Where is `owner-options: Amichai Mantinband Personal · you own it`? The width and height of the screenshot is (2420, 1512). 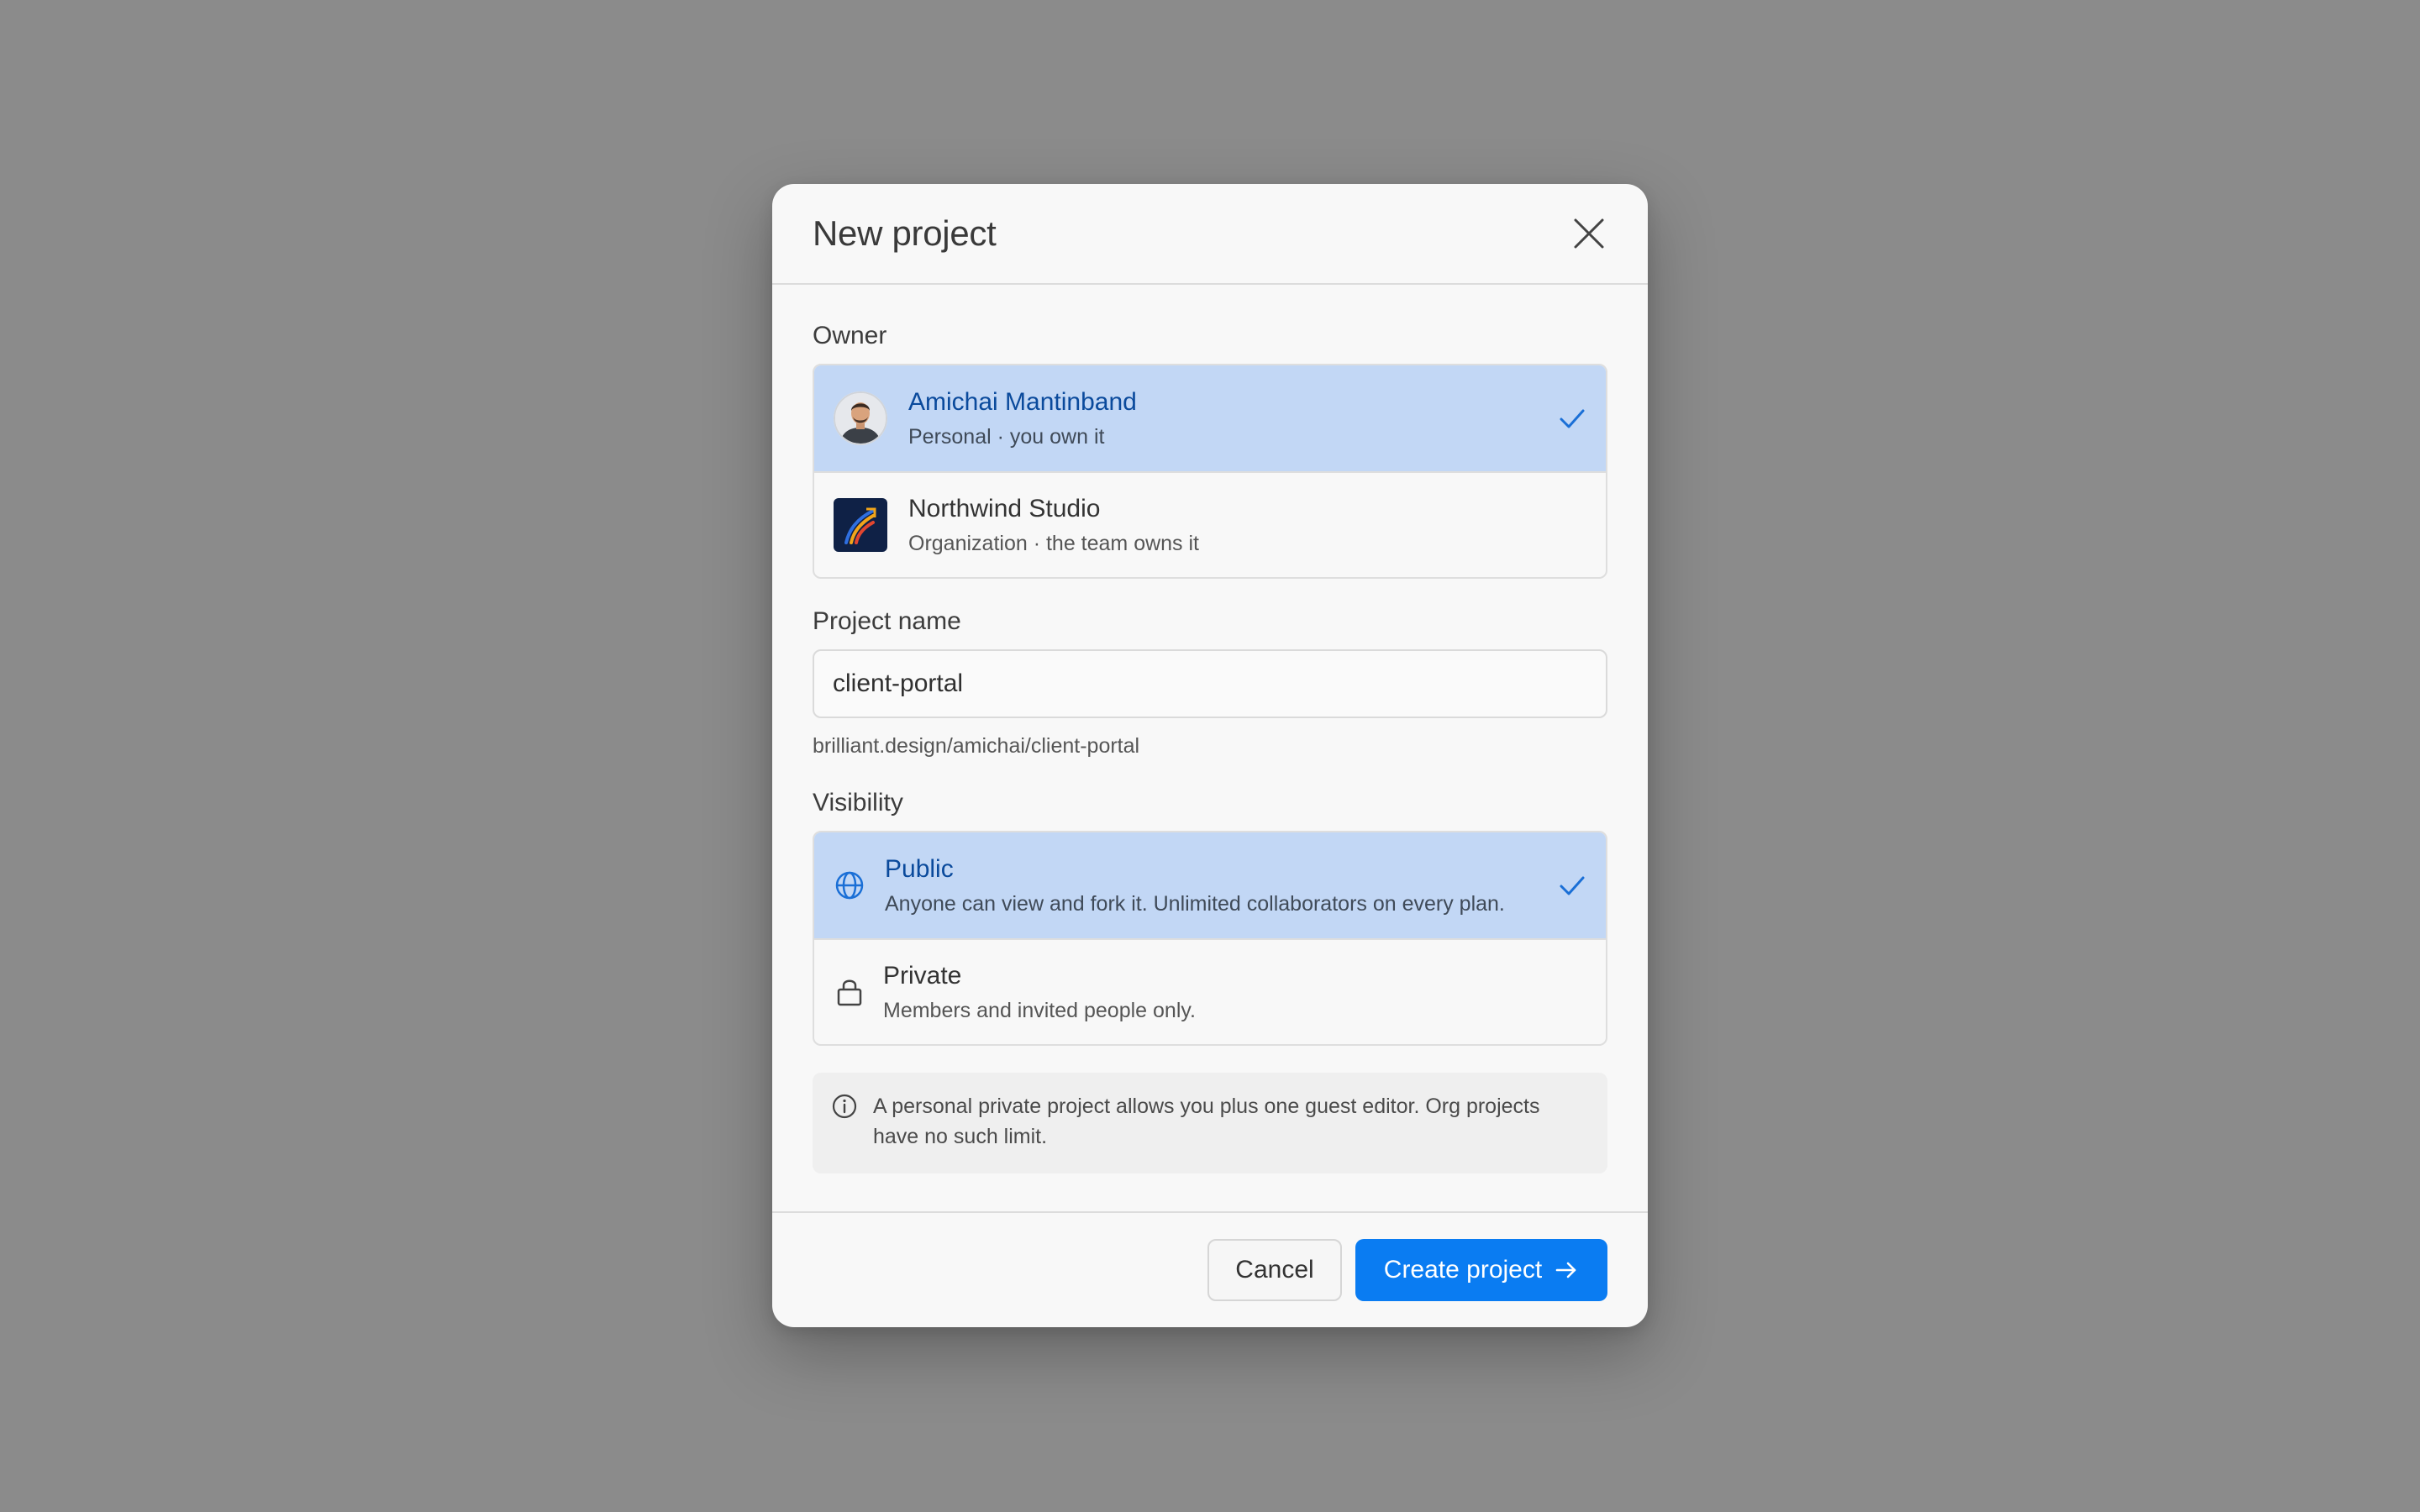
owner-options: Amichai Mantinband Personal · you own it is located at coordinates (1210, 471).